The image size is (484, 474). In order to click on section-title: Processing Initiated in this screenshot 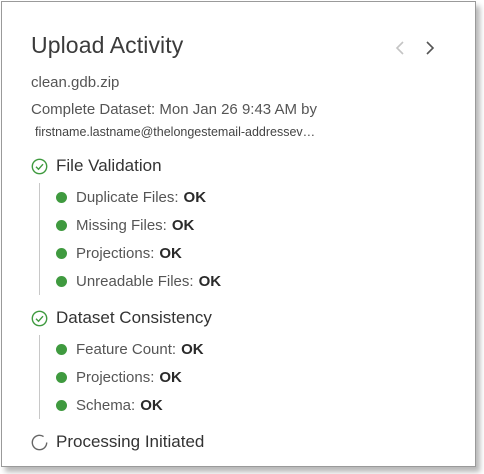, I will do `click(130, 441)`.